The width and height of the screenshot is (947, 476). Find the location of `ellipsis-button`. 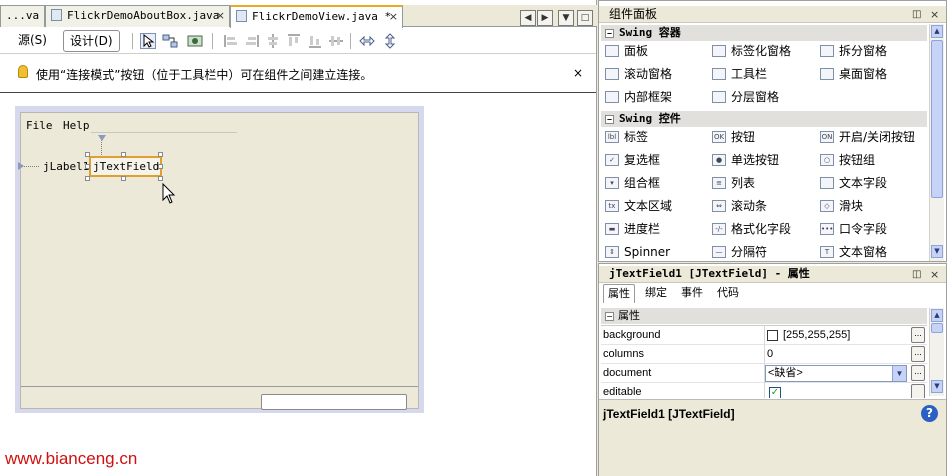

ellipsis-button is located at coordinates (918, 391).